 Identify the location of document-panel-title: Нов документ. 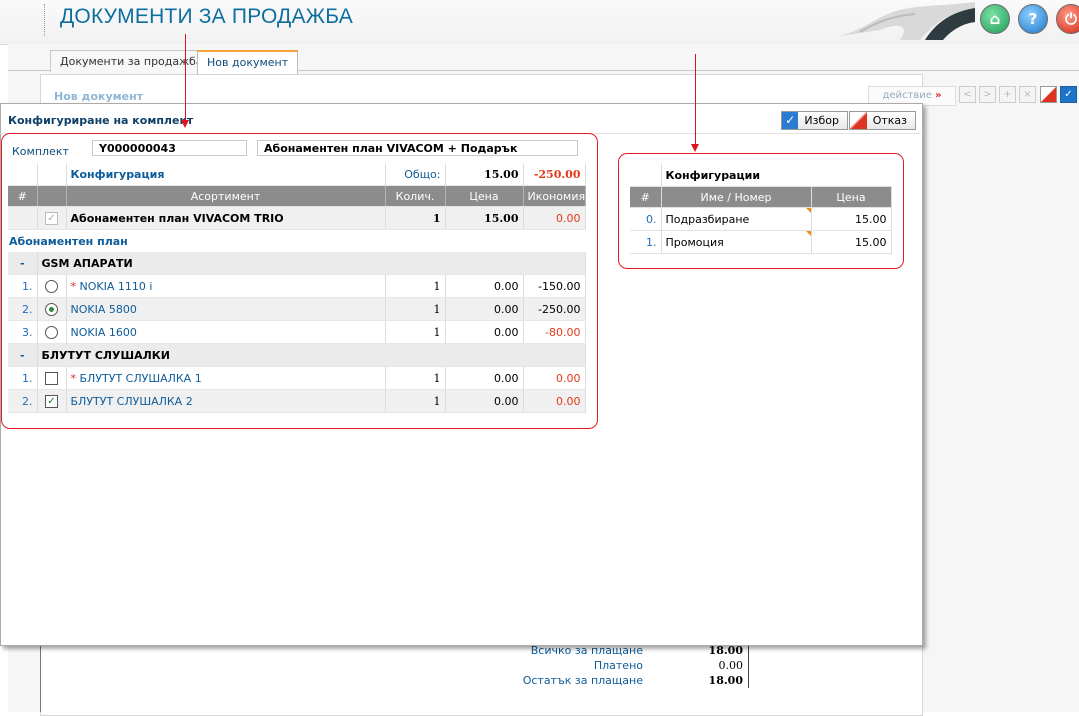
(99, 96).